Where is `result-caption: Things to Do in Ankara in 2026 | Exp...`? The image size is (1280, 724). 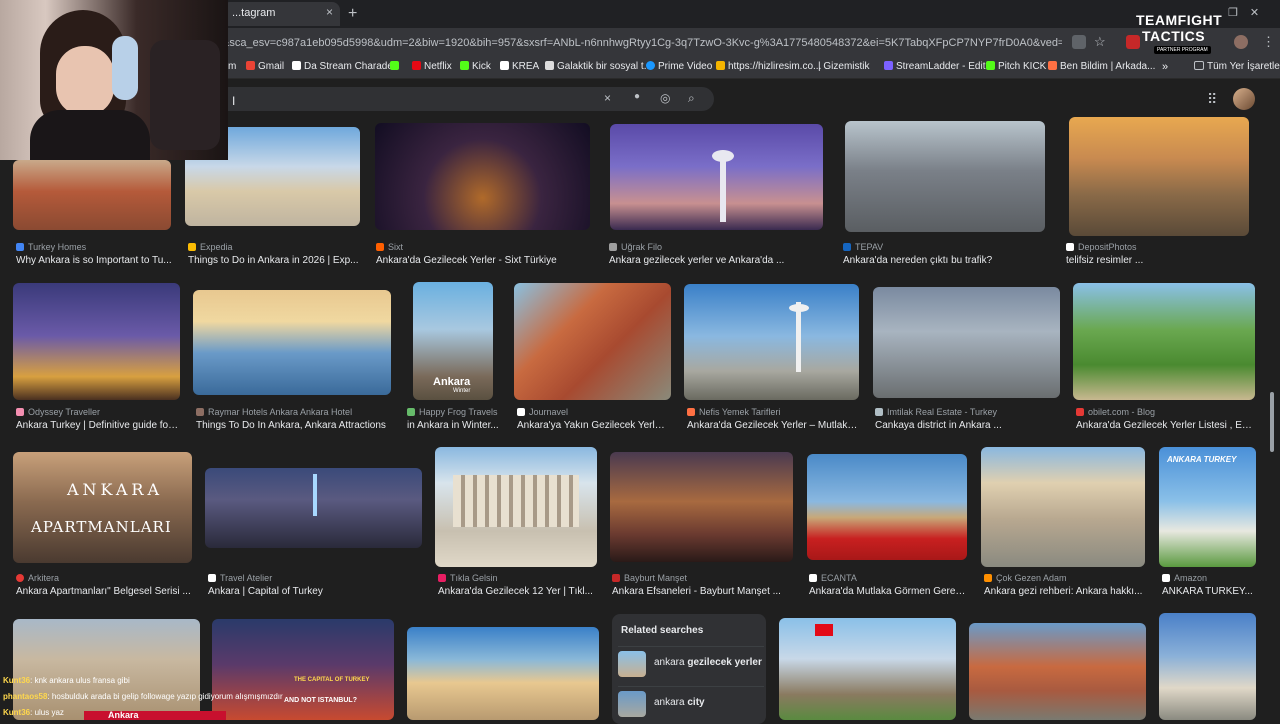
result-caption: Things to Do in Ankara in 2026 | Exp... is located at coordinates (274, 260).